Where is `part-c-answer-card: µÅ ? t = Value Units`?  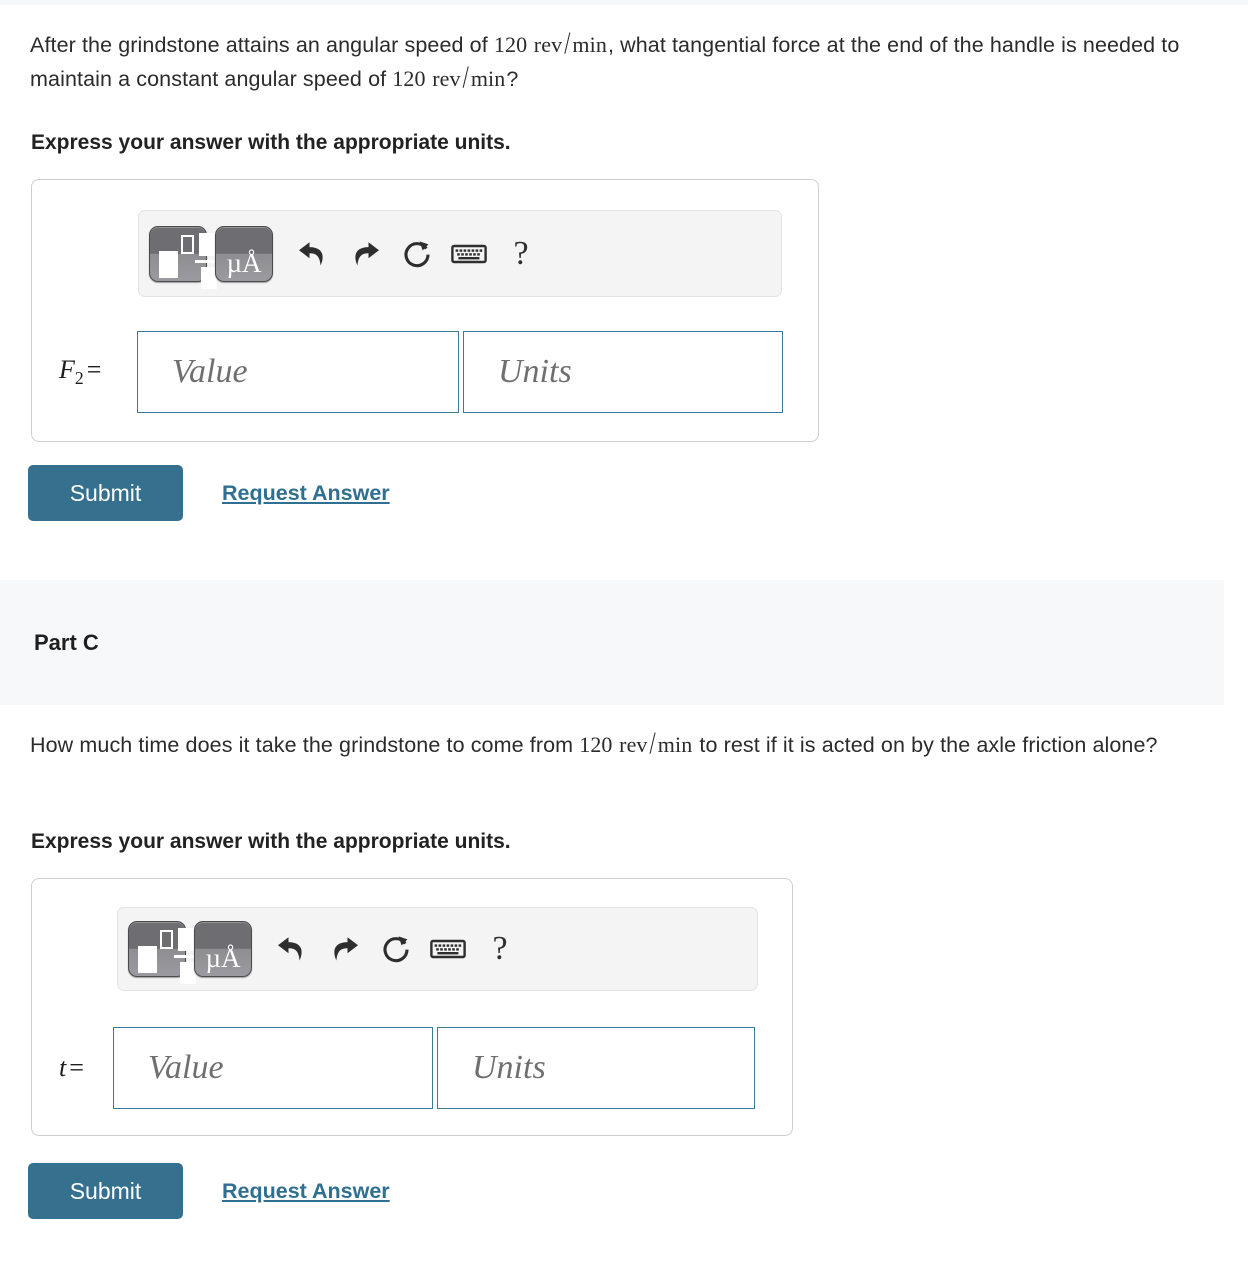
part-c-answer-card: µÅ ? t = Value Units is located at coordinates (412, 1007).